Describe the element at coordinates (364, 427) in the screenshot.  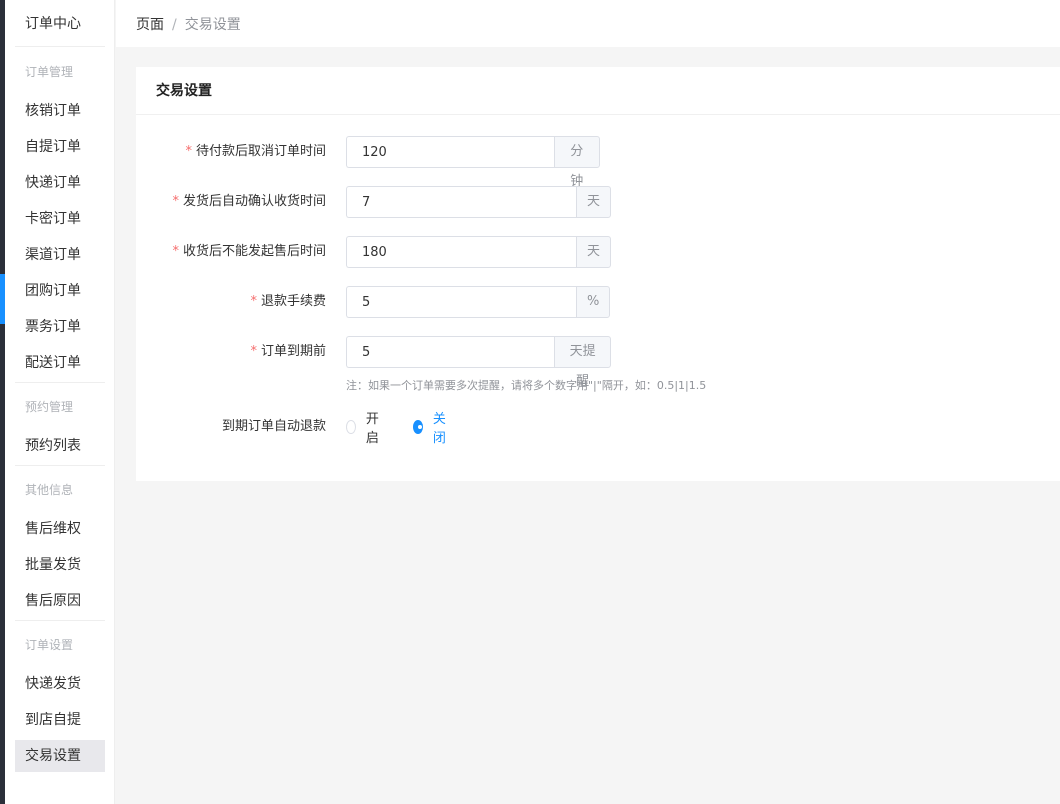
I see `auto-refund-on-radio: 开启` at that location.